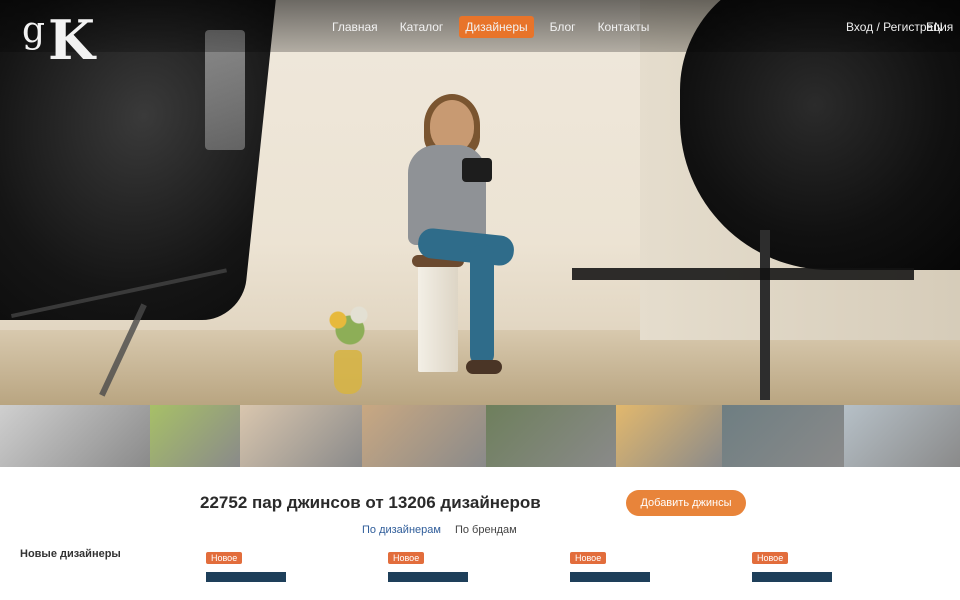 The width and height of the screenshot is (960, 600). What do you see at coordinates (686, 503) in the screenshot?
I see `add-jeans-button: Добавить джинсы` at bounding box center [686, 503].